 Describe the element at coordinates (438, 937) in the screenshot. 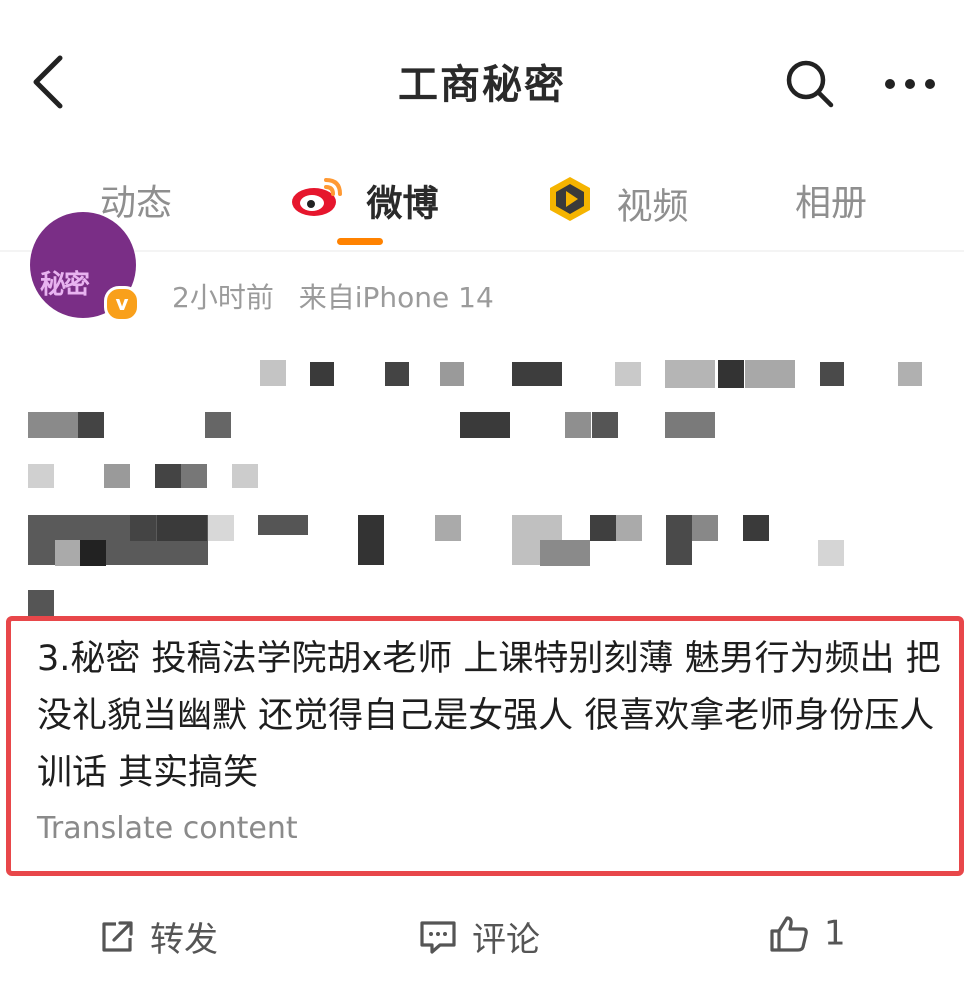

I see `comment-icon` at that location.